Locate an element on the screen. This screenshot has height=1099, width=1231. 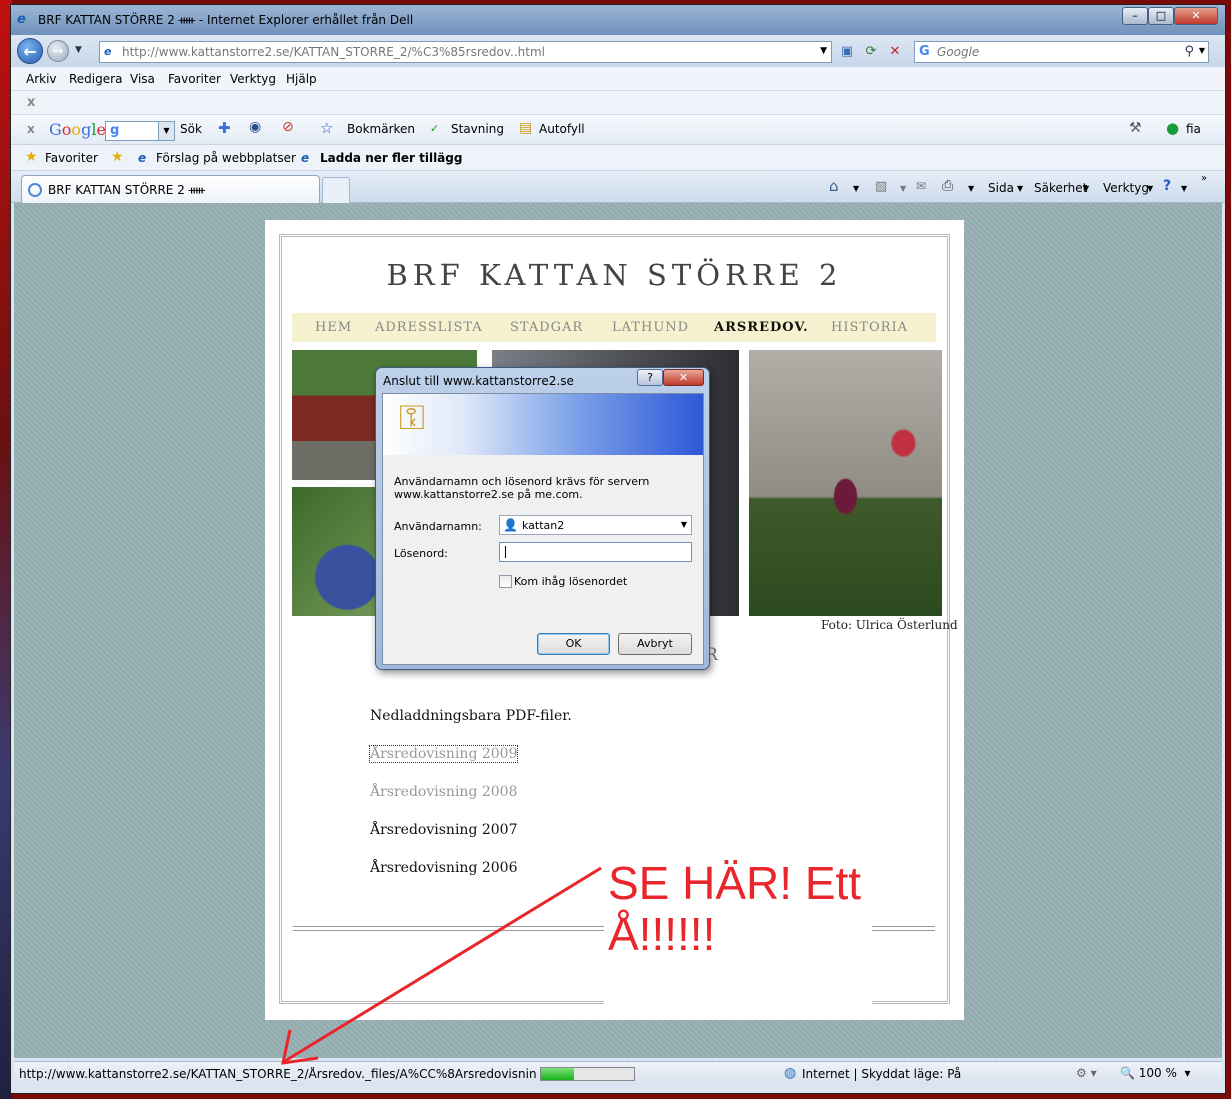
ok-button: OK is located at coordinates (573, 644).